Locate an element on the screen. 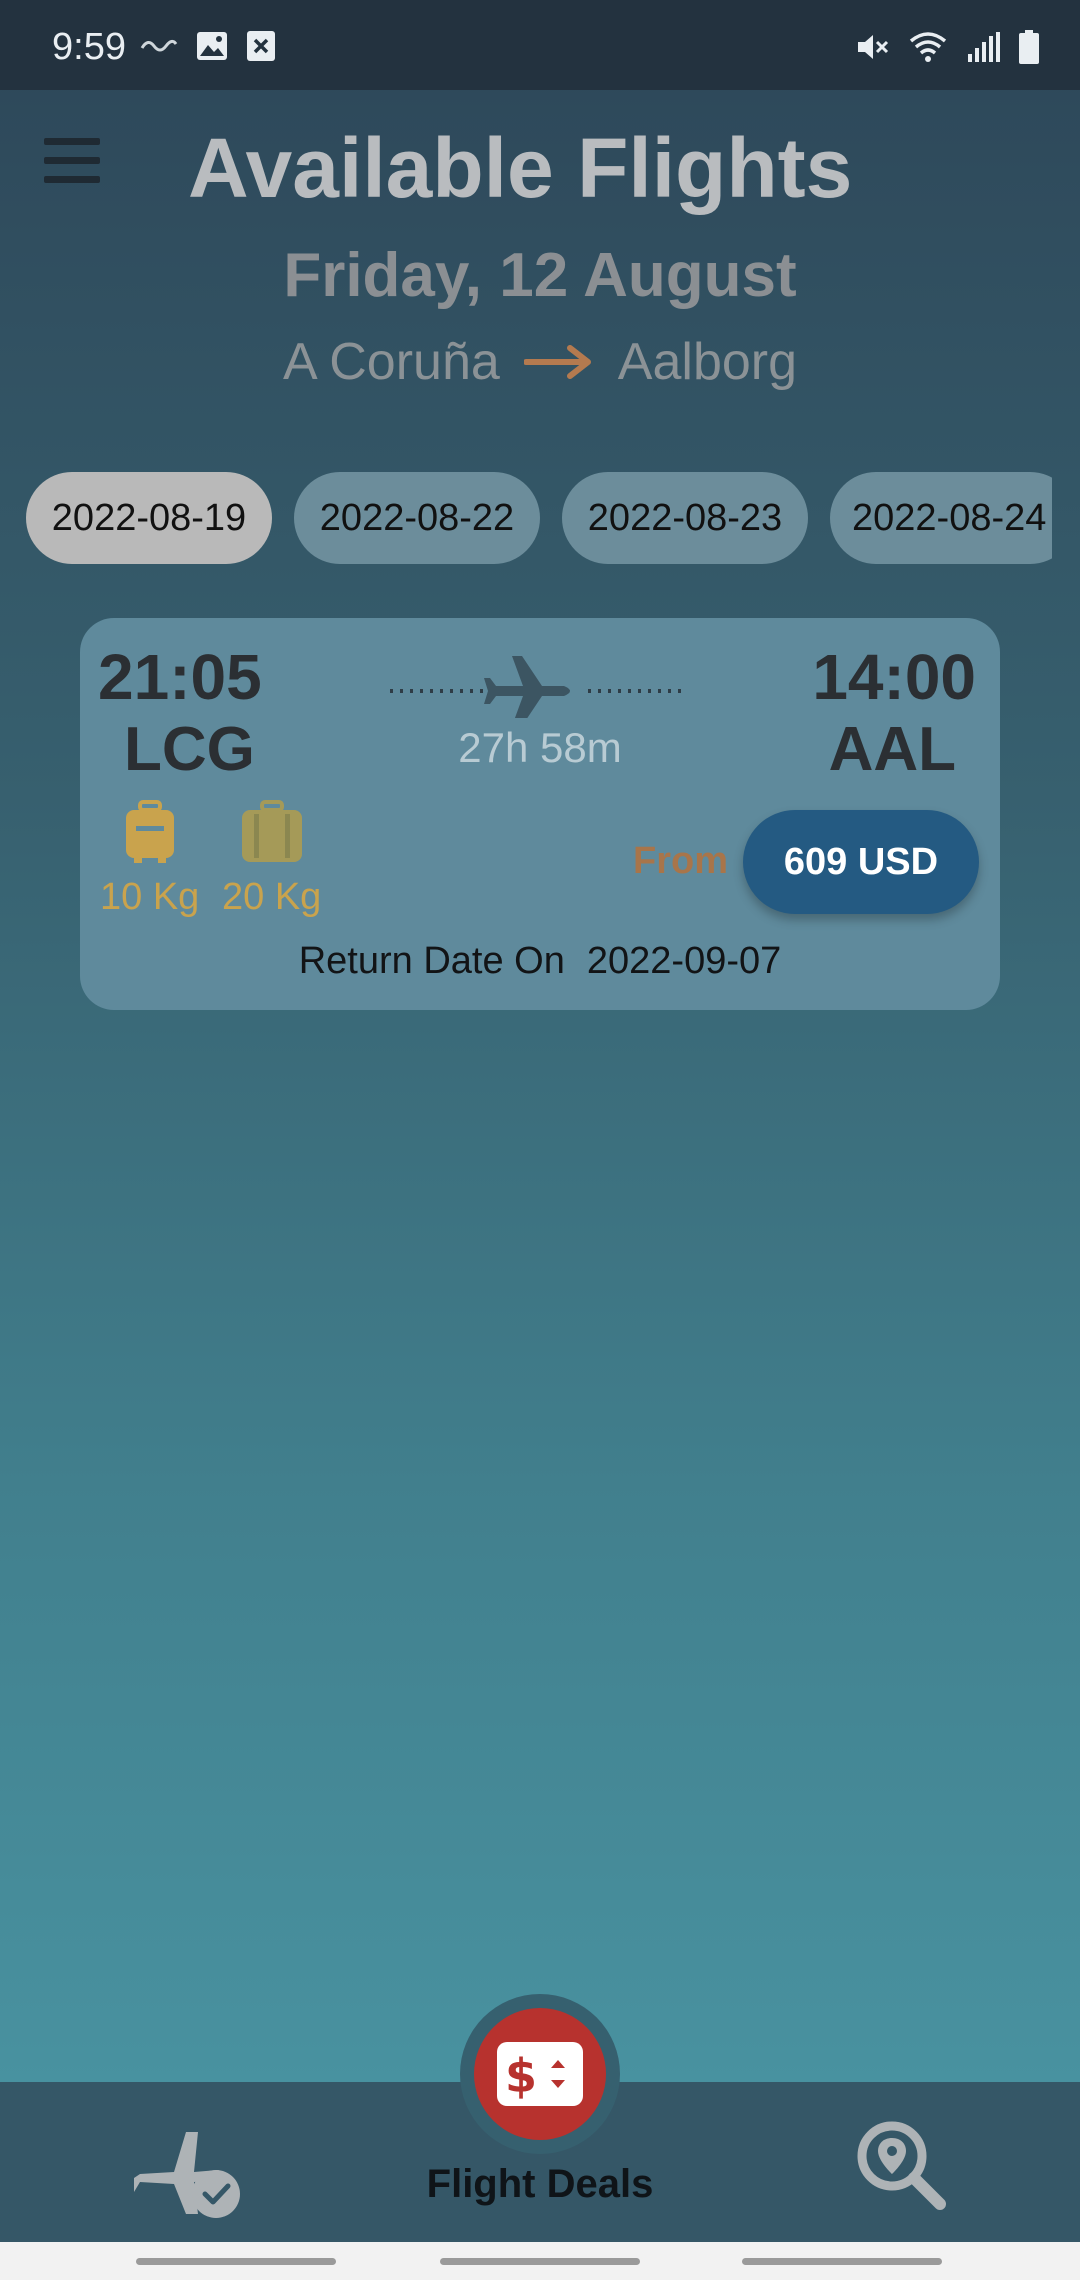  checked-baggage-weight: 20 Kg is located at coordinates (272, 897).